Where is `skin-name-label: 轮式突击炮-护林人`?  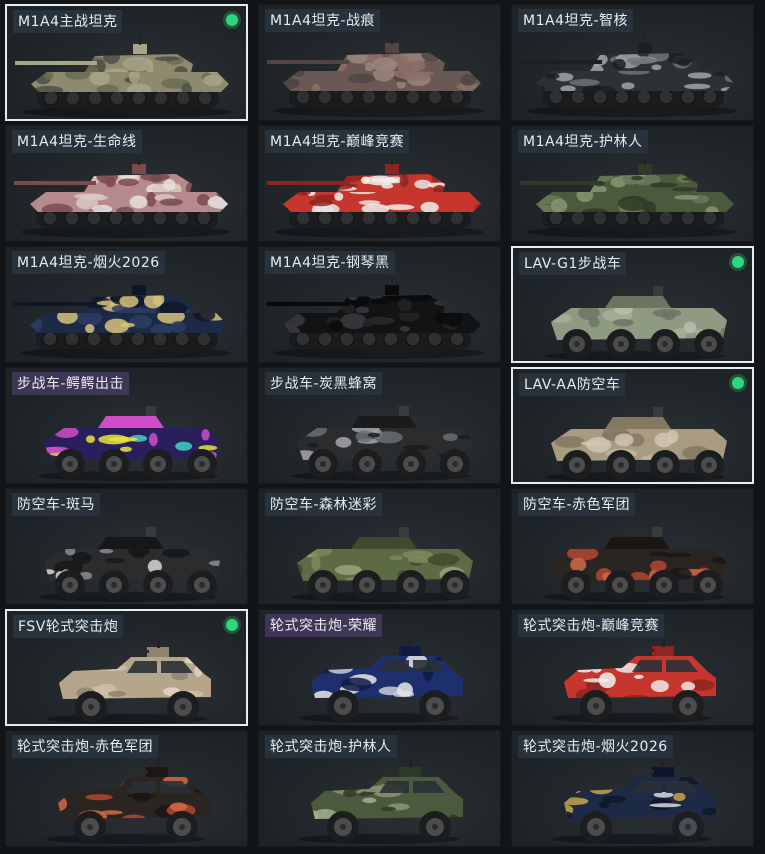 skin-name-label: 轮式突击炮-护林人 is located at coordinates (331, 746).